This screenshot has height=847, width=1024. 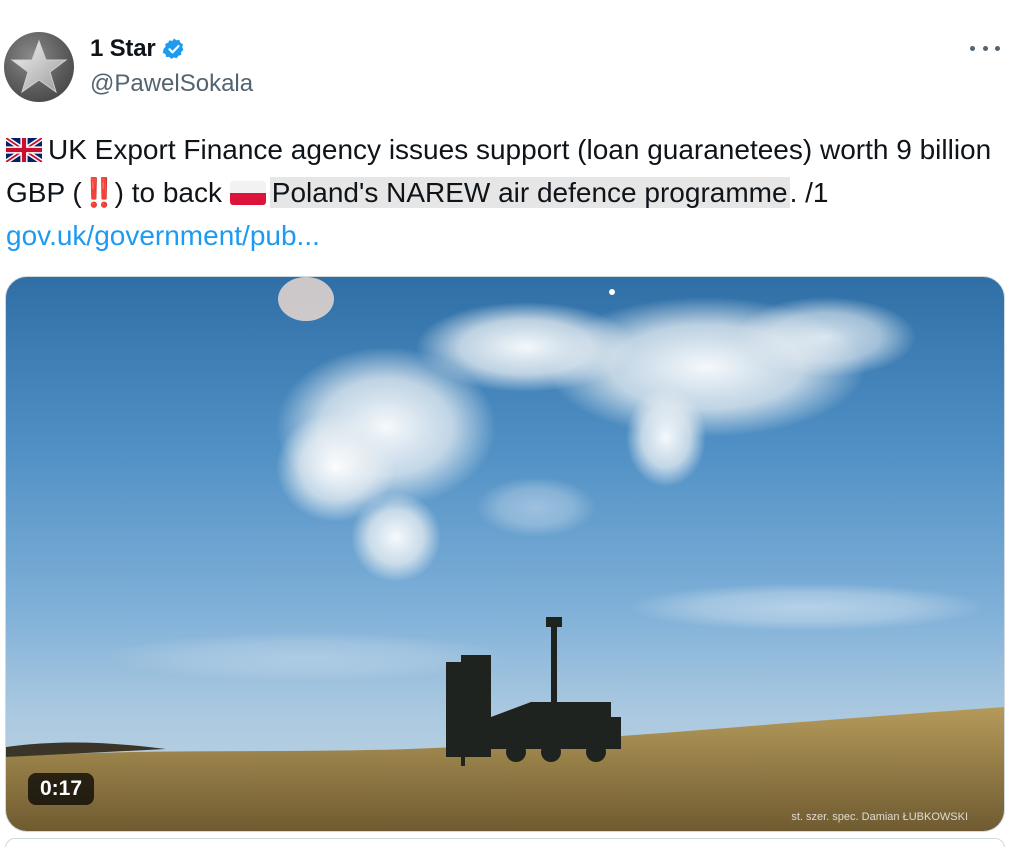 I want to click on author-name-row: 1 Star, so click(x=138, y=49).